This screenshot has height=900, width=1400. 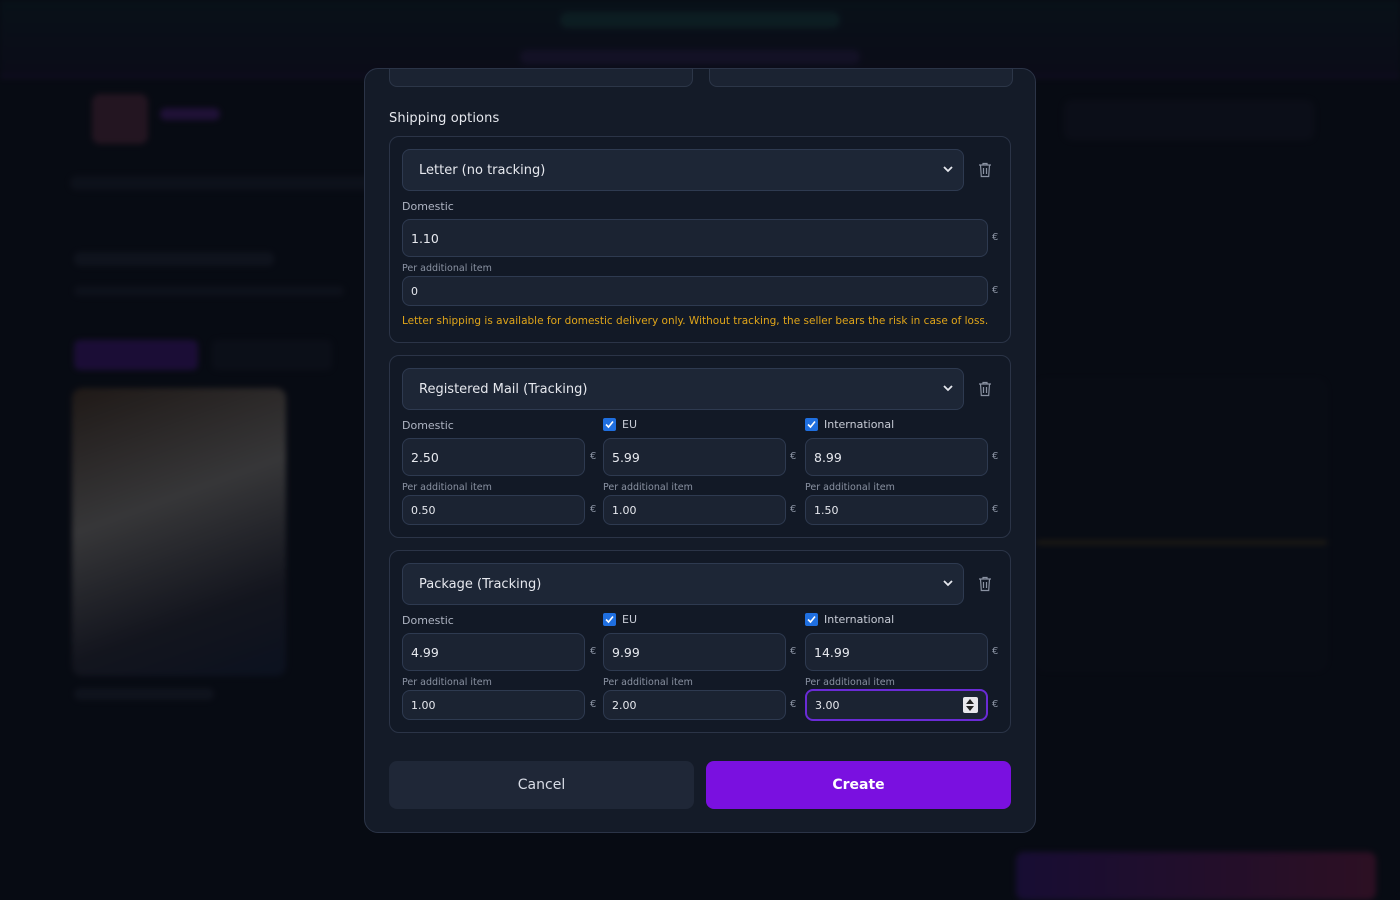 I want to click on eu-price-input: 9.99, so click(x=694, y=652).